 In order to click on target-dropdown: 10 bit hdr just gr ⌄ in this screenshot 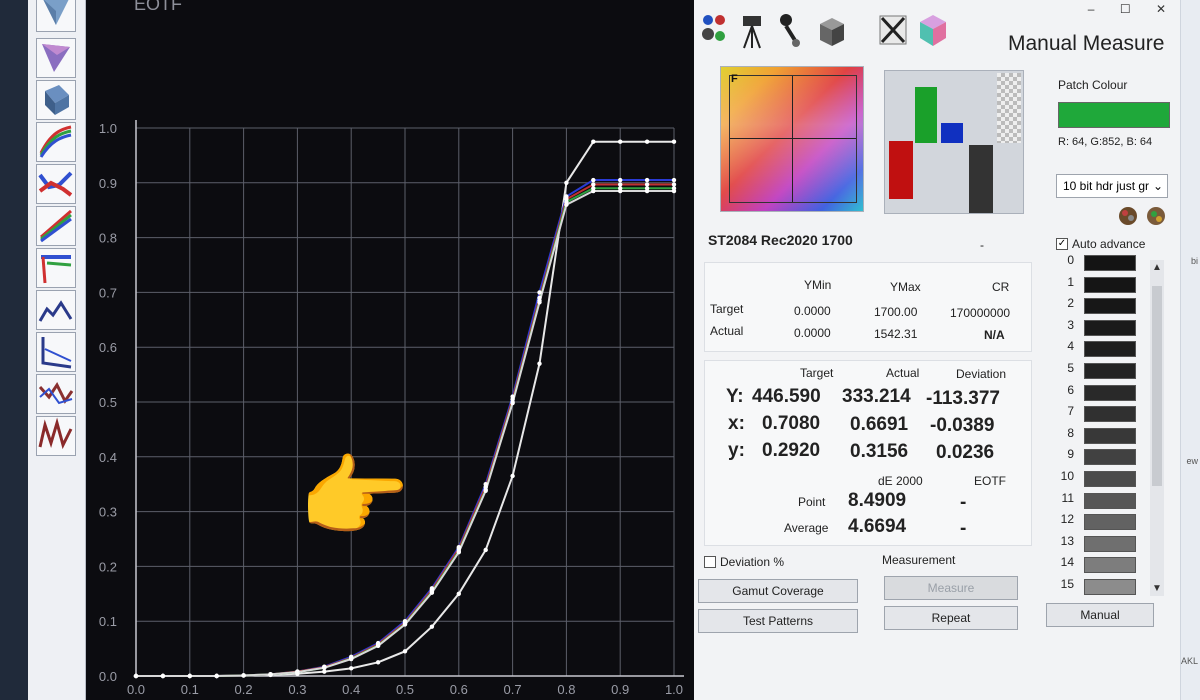, I will do `click(1112, 186)`.